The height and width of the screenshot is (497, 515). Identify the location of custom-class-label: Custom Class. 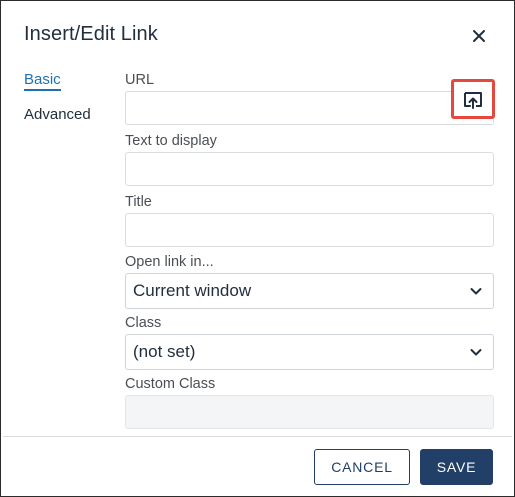
(170, 384).